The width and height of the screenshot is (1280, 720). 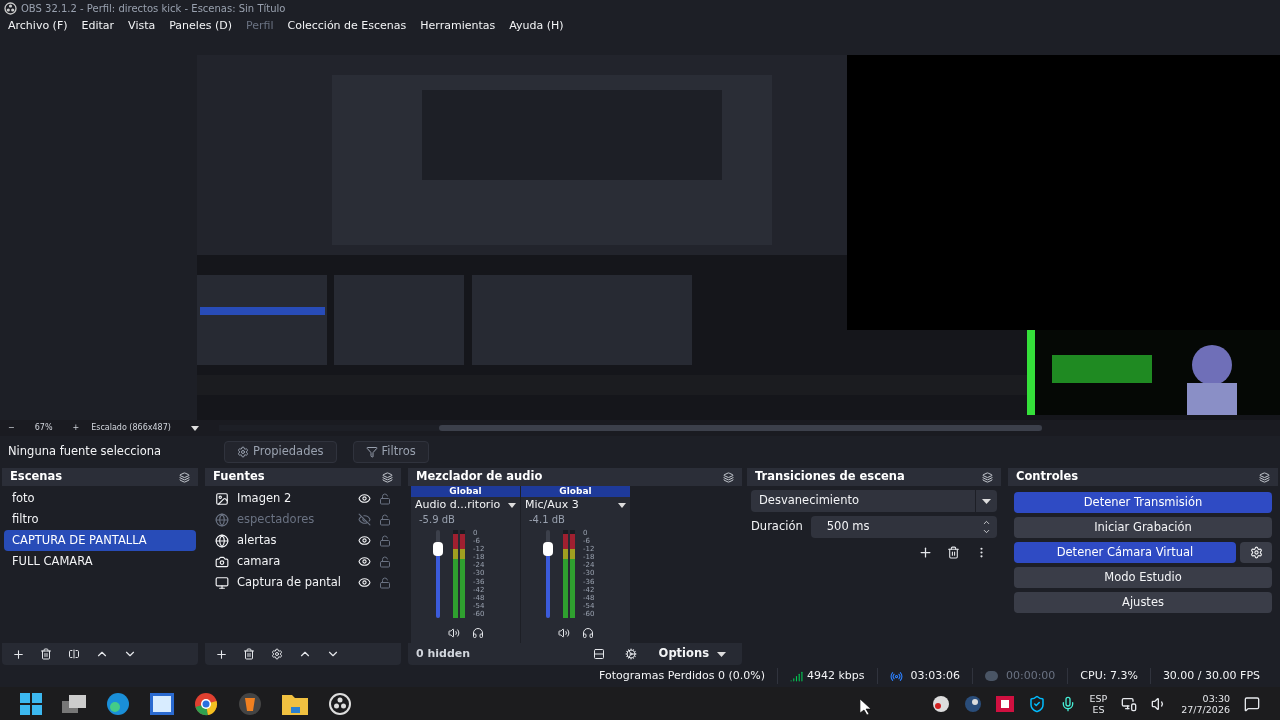 I want to click on notifications-icon, so click(x=1252, y=703).